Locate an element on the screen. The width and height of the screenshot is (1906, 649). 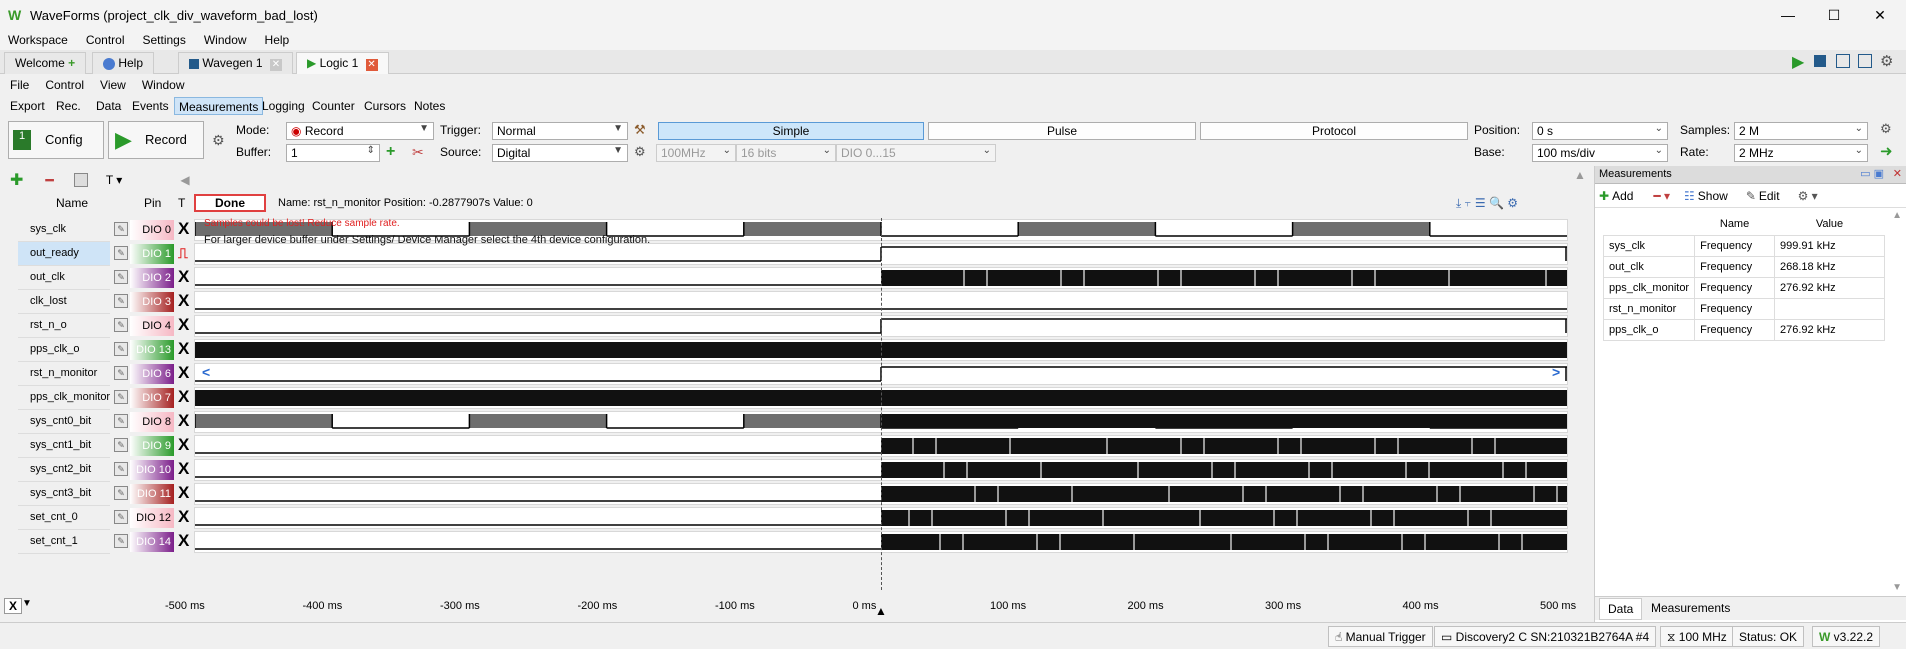
layout-icon is located at coordinates (1843, 61).